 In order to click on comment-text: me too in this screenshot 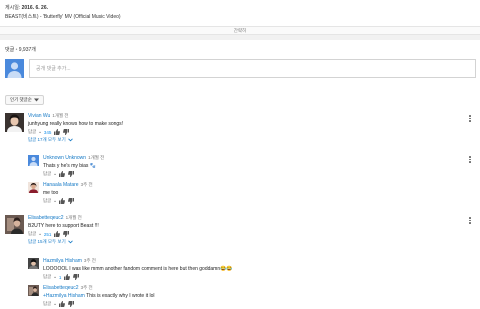, I will do `click(51, 193)`.